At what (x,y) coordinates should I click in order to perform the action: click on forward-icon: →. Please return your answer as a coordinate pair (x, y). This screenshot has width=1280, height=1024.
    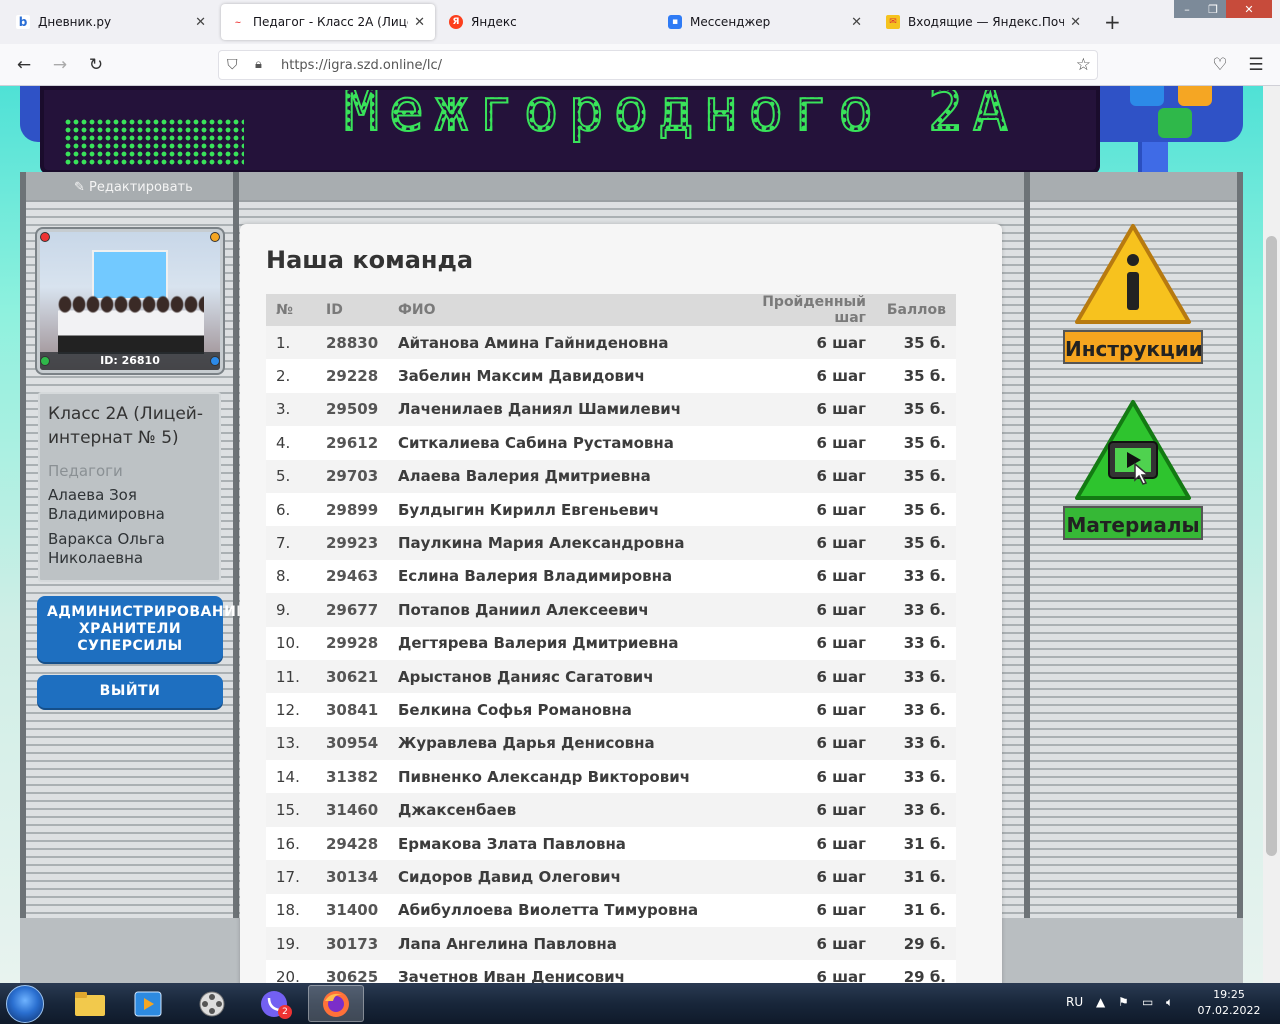
    Looking at the image, I should click on (60, 65).